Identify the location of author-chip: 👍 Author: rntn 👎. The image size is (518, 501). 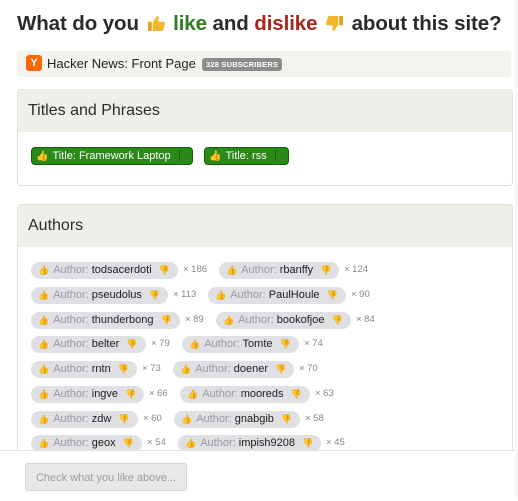
(84, 369).